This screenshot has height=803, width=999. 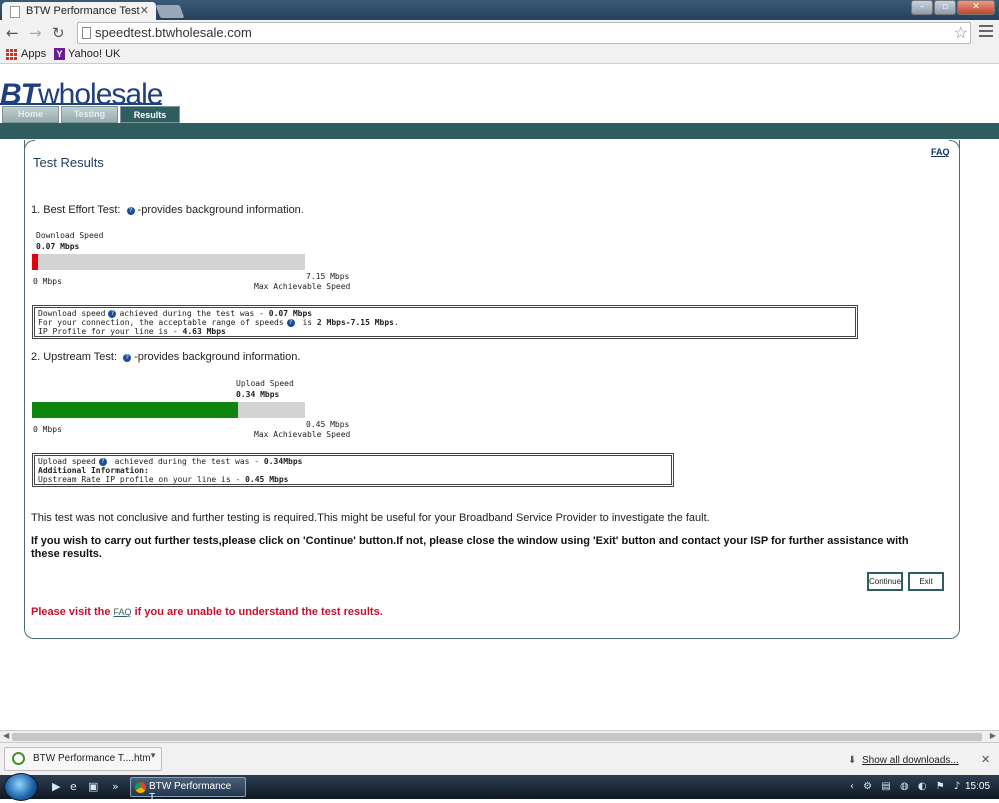 I want to click on chrome-icon, so click(x=140, y=787).